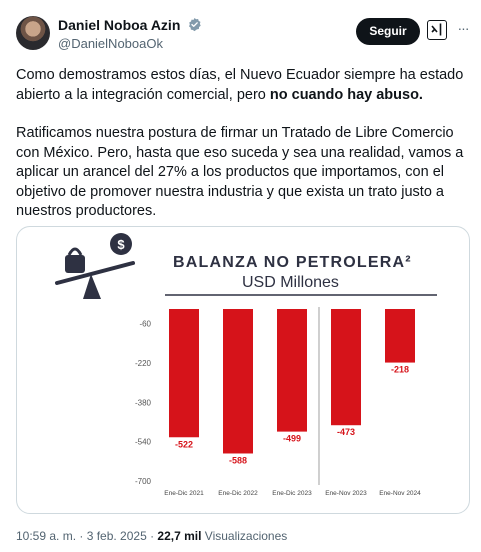 Image resolution: width=481 pixels, height=552 pixels. Describe the element at coordinates (143, 363) in the screenshot. I see `y-tick-label: -220` at that location.